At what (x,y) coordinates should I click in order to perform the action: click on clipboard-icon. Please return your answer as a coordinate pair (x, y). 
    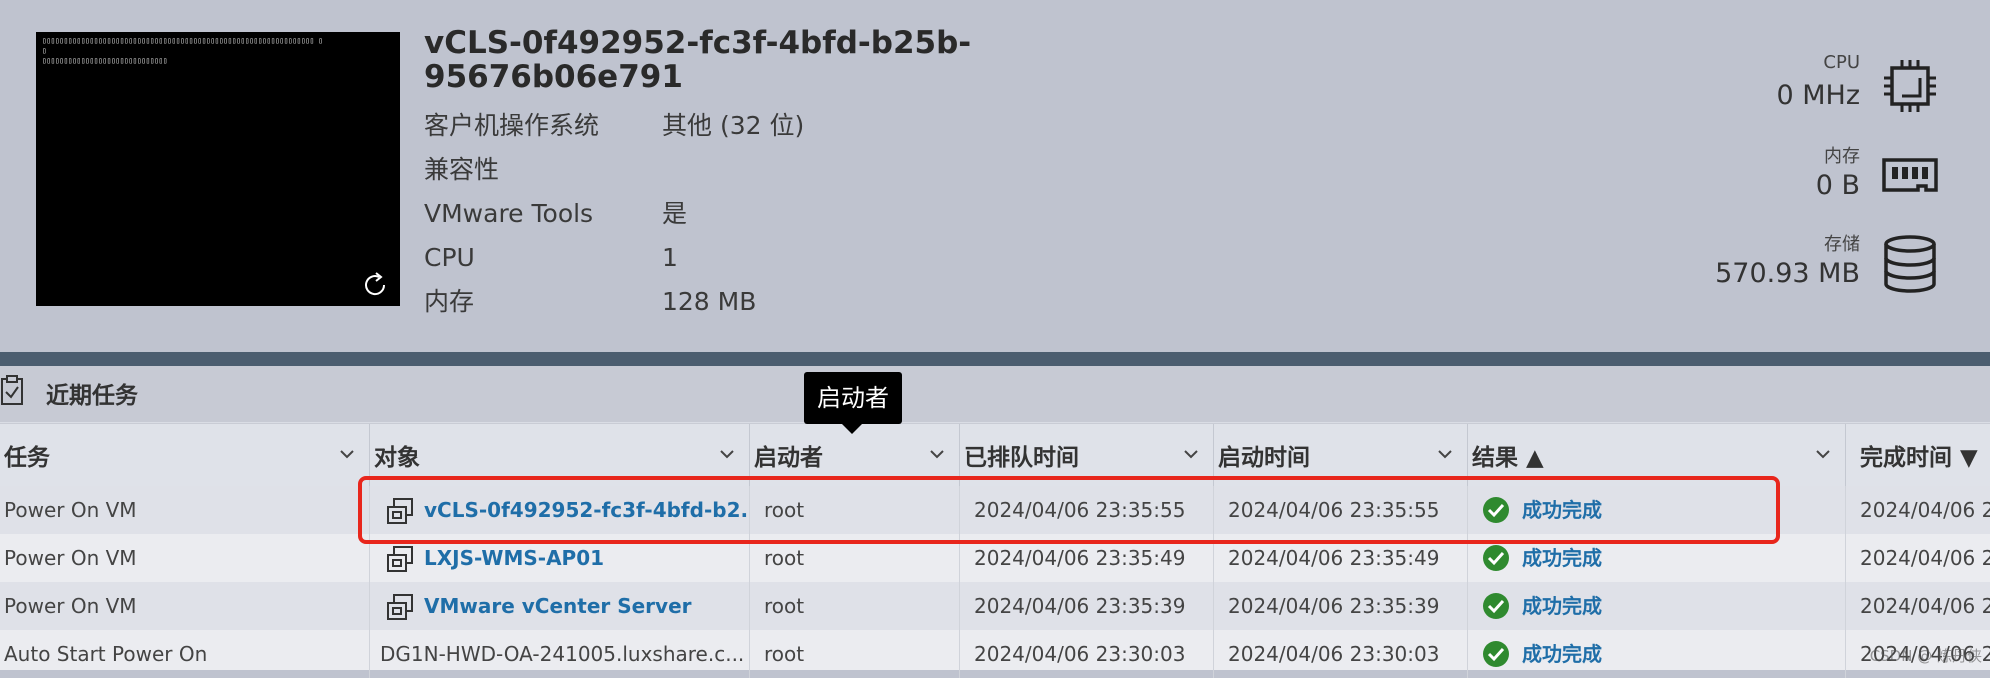
    Looking at the image, I should click on (12, 390).